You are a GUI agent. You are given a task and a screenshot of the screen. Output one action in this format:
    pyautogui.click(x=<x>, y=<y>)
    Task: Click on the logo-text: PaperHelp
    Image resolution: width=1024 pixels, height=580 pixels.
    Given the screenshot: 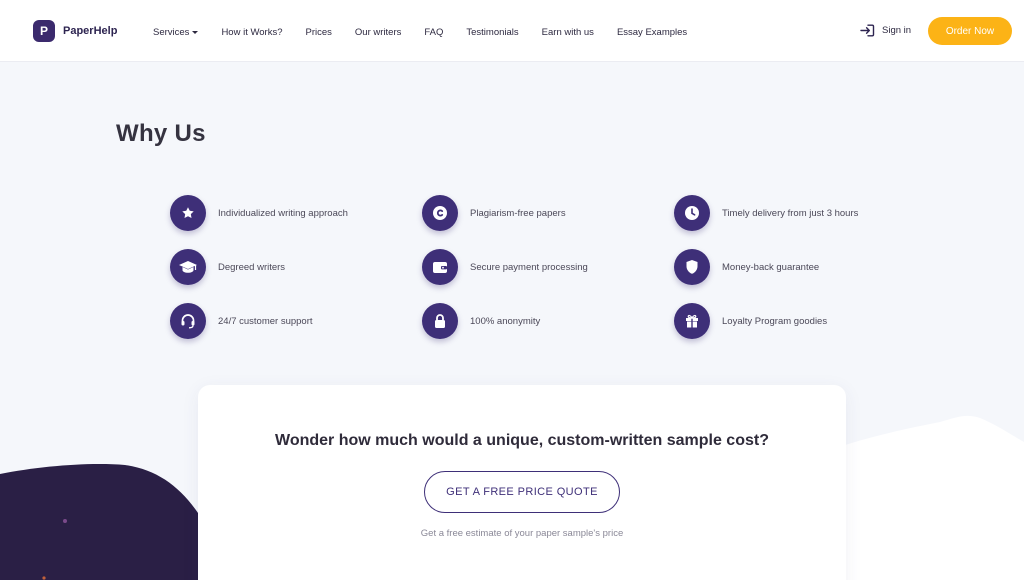 What is the action you would take?
    pyautogui.click(x=90, y=31)
    